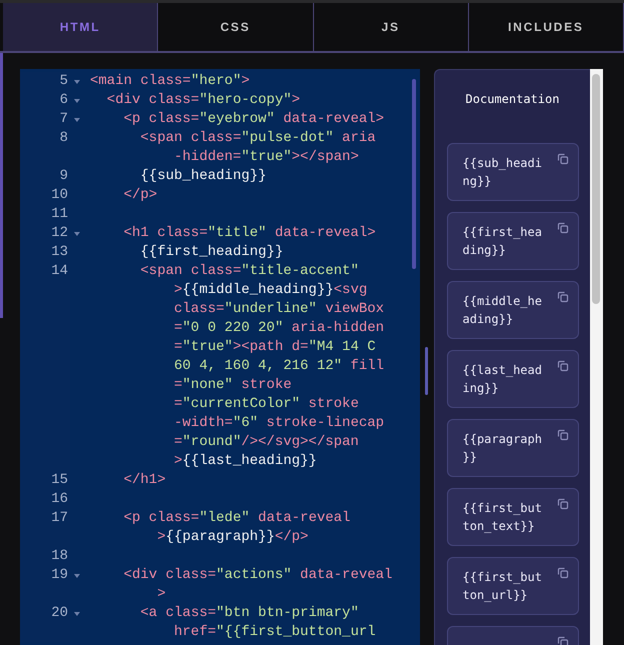 The image size is (624, 645). What do you see at coordinates (502, 586) in the screenshot?
I see `snippet-text: {{first_button_url}}` at bounding box center [502, 586].